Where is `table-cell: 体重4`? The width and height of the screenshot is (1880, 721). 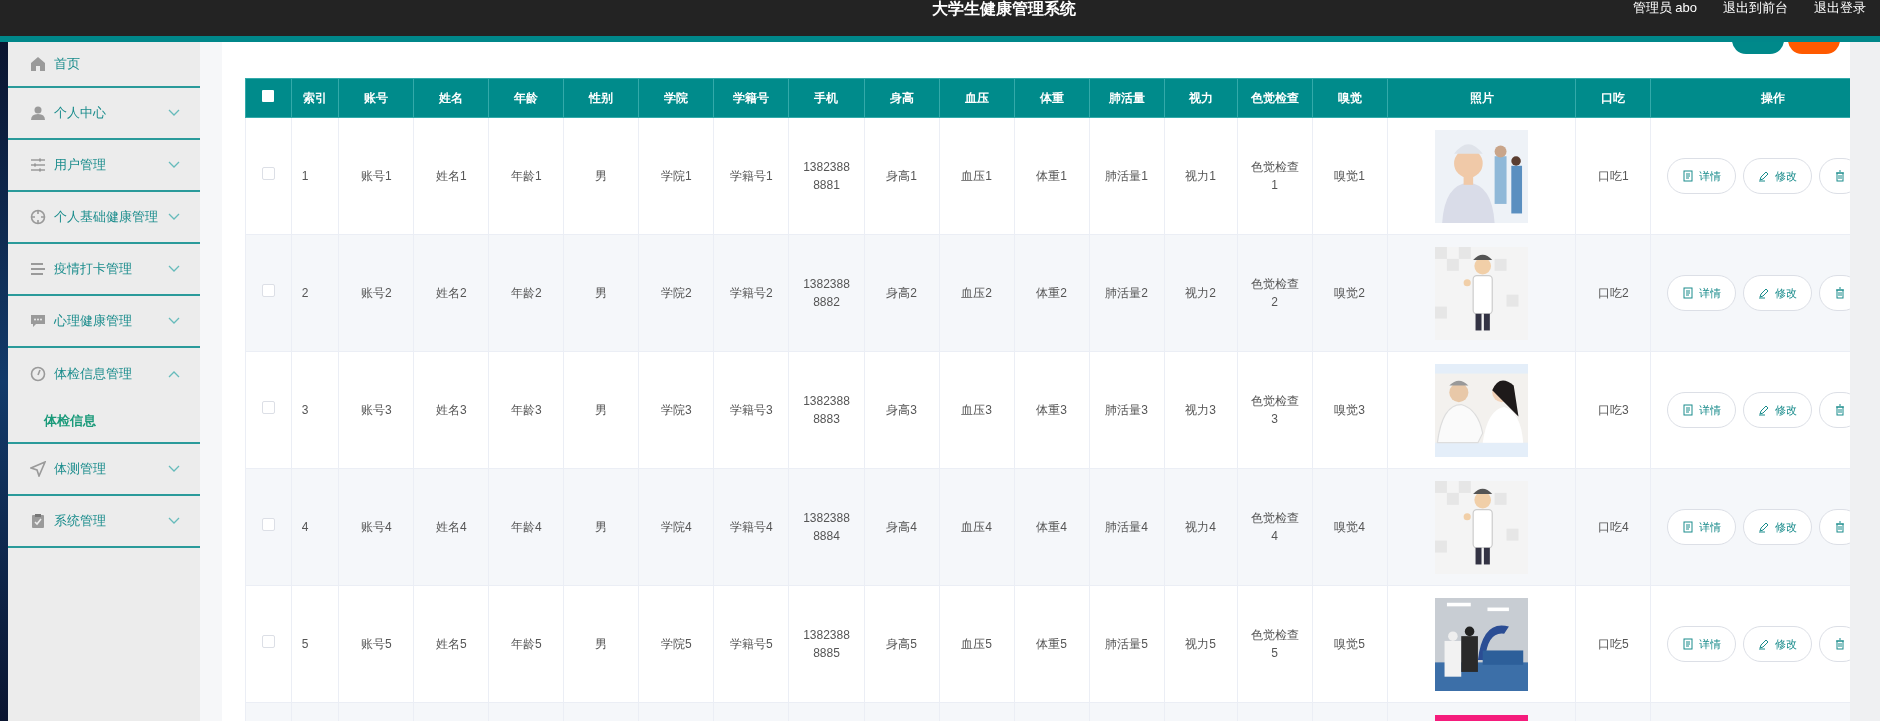
table-cell: 体重4 is located at coordinates (1051, 527).